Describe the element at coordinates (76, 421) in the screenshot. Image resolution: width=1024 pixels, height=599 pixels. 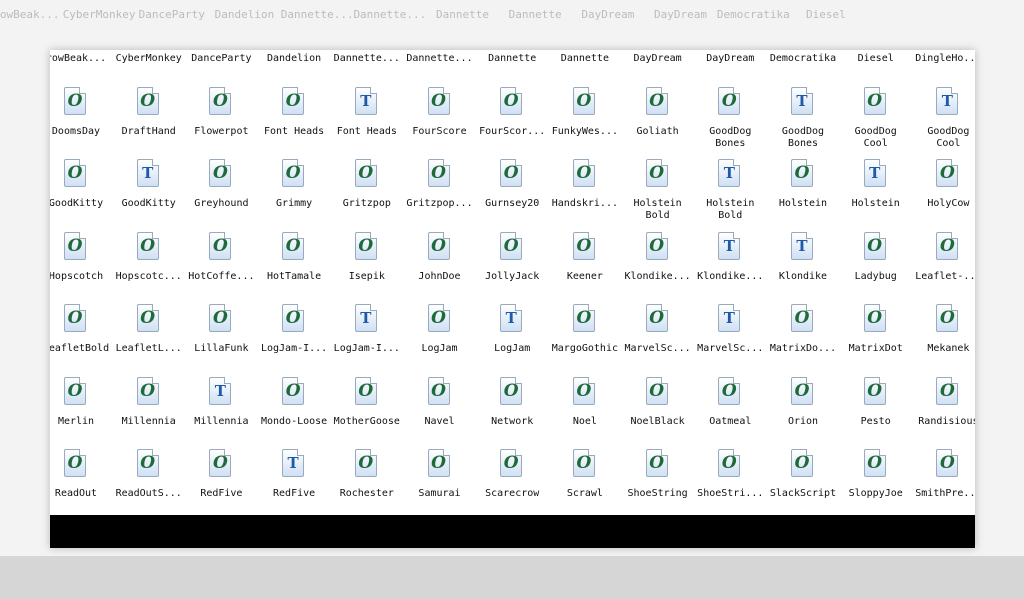
I see `font-file-label: Merlin` at that location.